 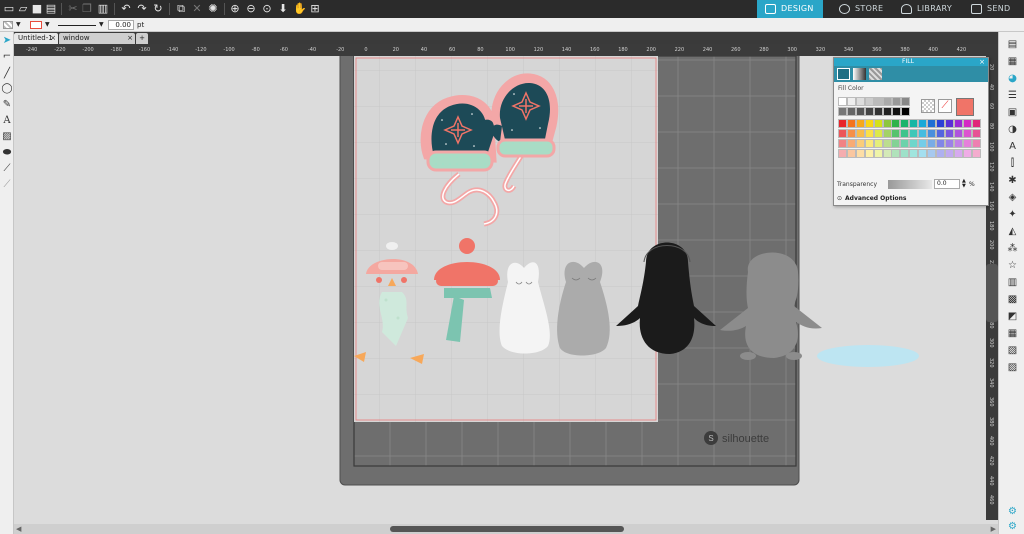 What do you see at coordinates (77, 25) in the screenshot?
I see `line-style-icon` at bounding box center [77, 25].